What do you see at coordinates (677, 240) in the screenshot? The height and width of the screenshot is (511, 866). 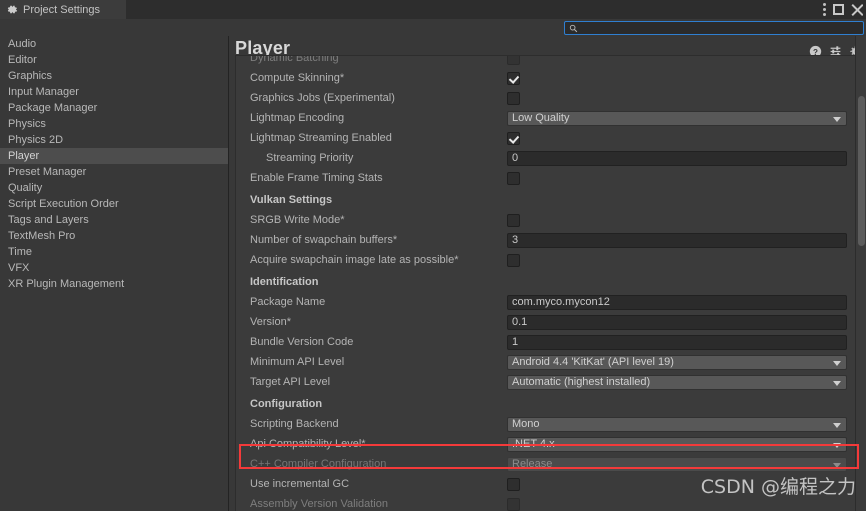 I see `input-number-of-swapchain-buffers: 3` at bounding box center [677, 240].